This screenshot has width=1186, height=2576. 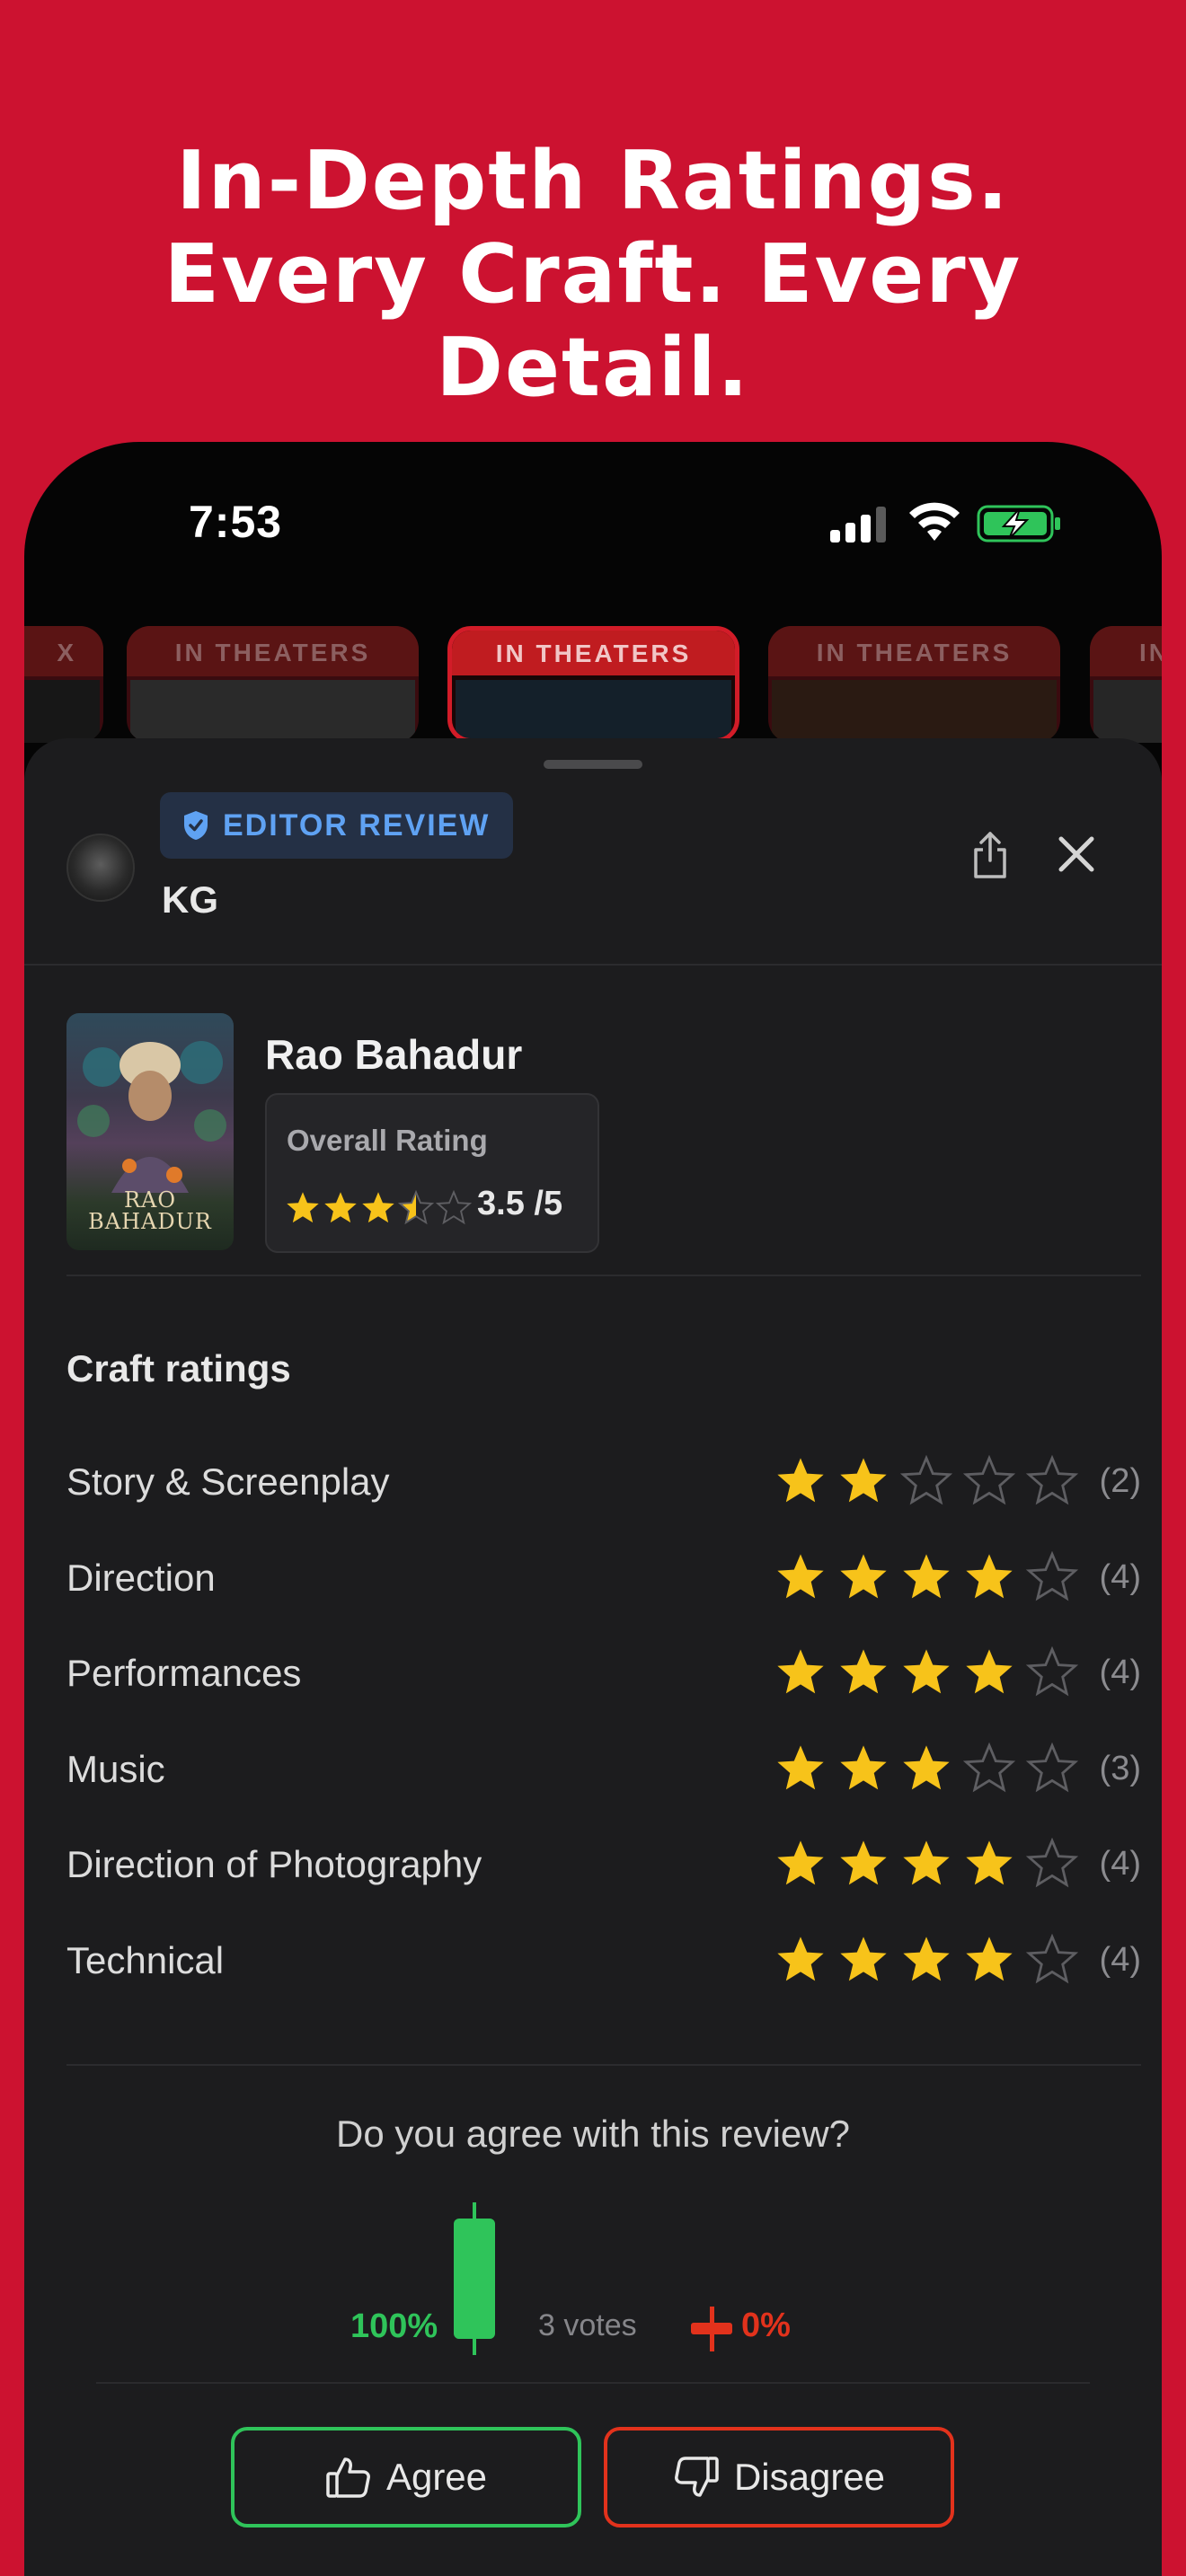 What do you see at coordinates (593, 965) in the screenshot?
I see `header-divider` at bounding box center [593, 965].